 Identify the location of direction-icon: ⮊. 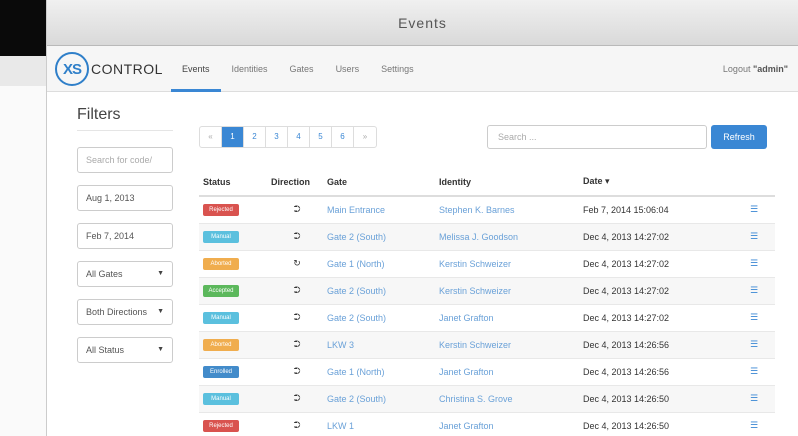
(297, 344).